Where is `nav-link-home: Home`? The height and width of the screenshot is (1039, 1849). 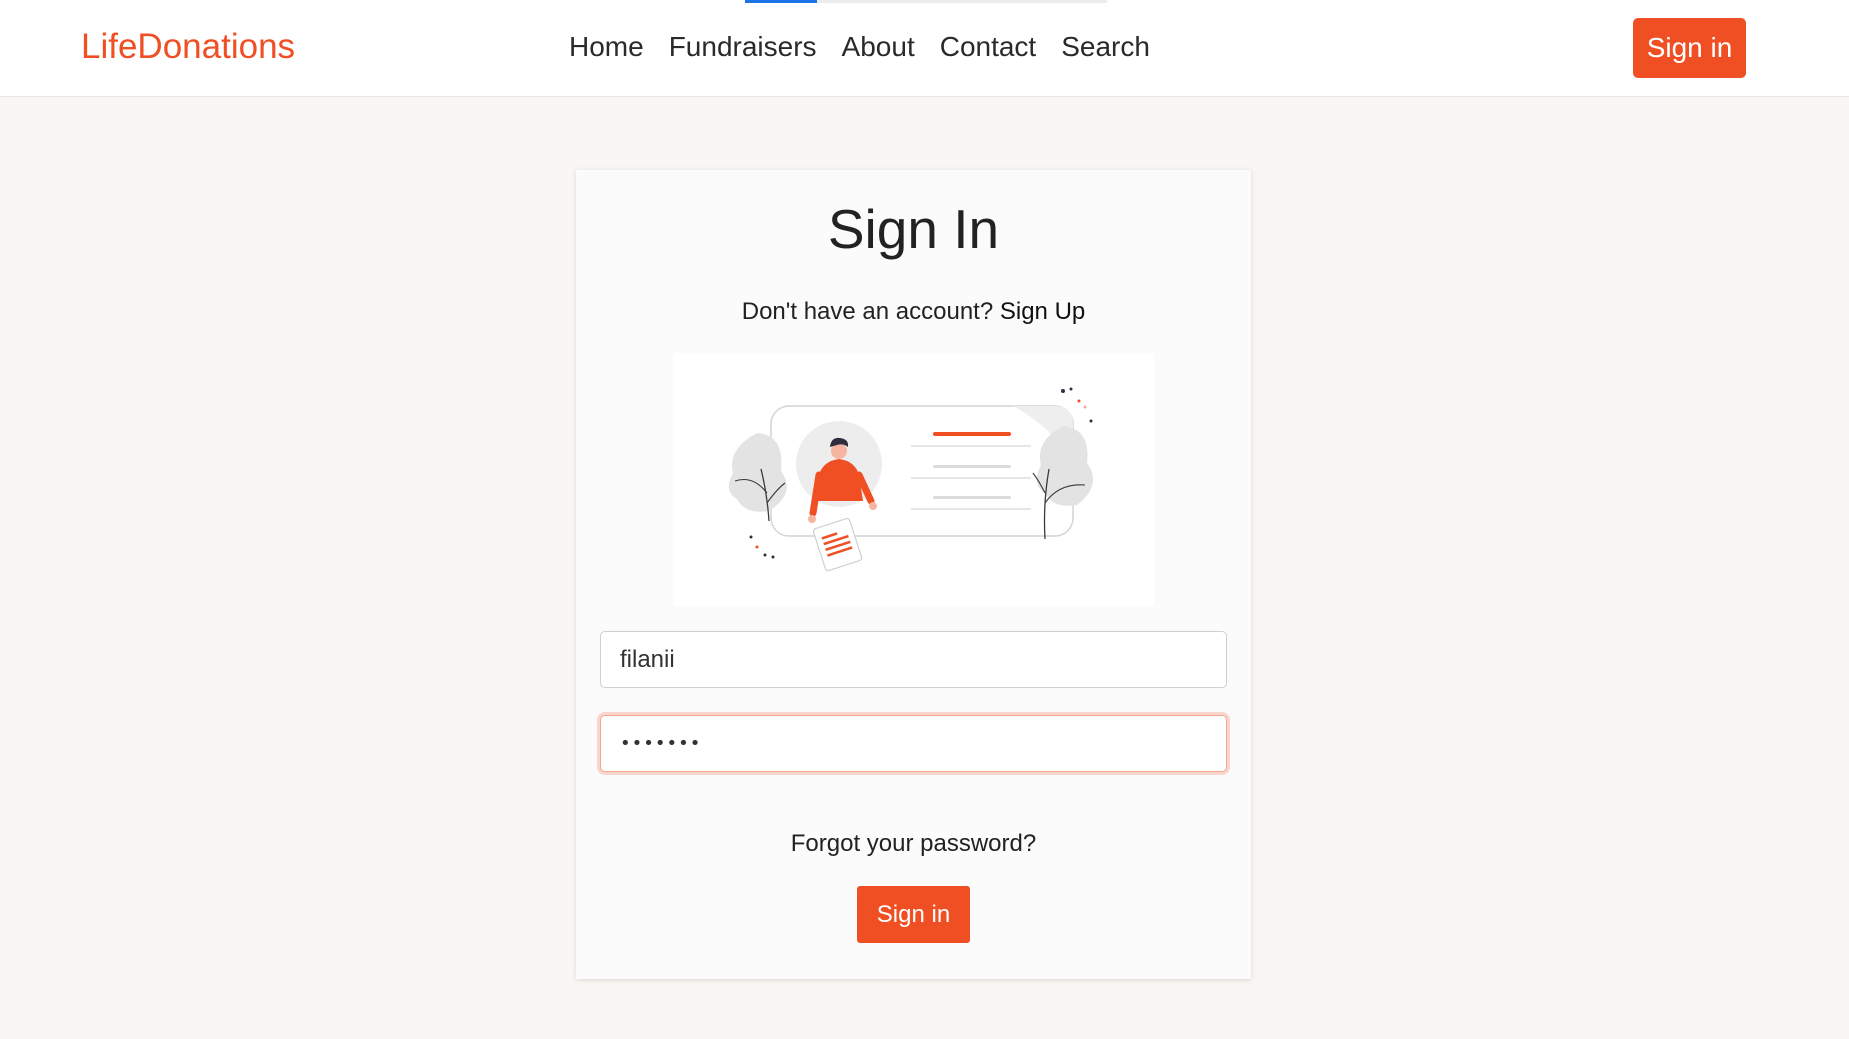
nav-link-home: Home is located at coordinates (606, 47).